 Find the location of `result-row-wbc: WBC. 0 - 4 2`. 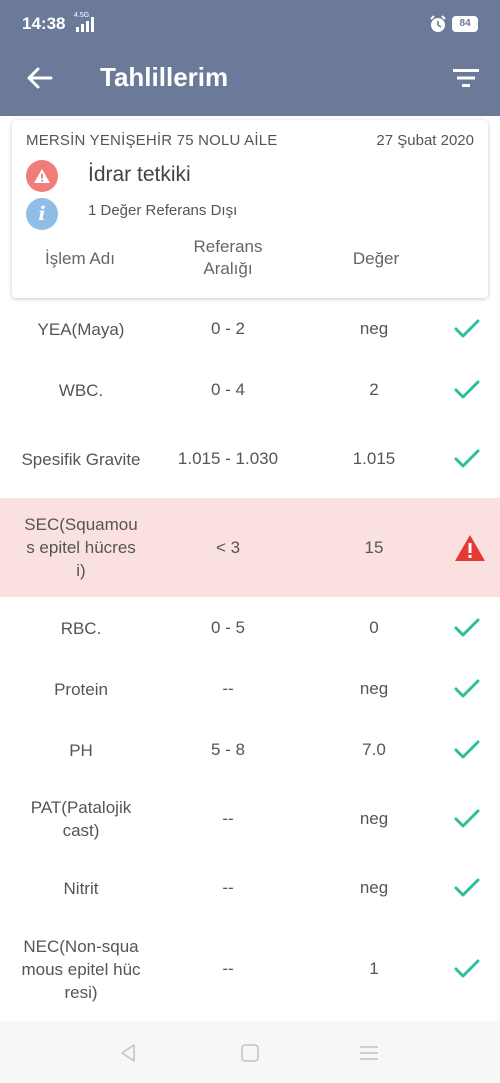

result-row-wbc: WBC. 0 - 4 2 is located at coordinates (250, 390).